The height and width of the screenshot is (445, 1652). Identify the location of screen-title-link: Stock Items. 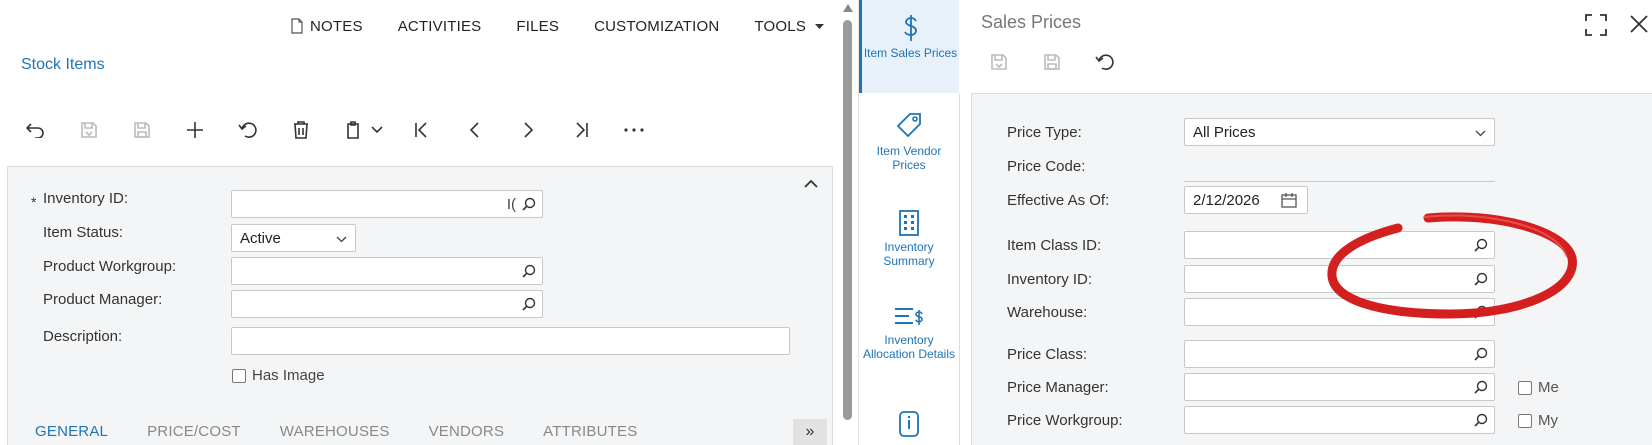
(63, 65).